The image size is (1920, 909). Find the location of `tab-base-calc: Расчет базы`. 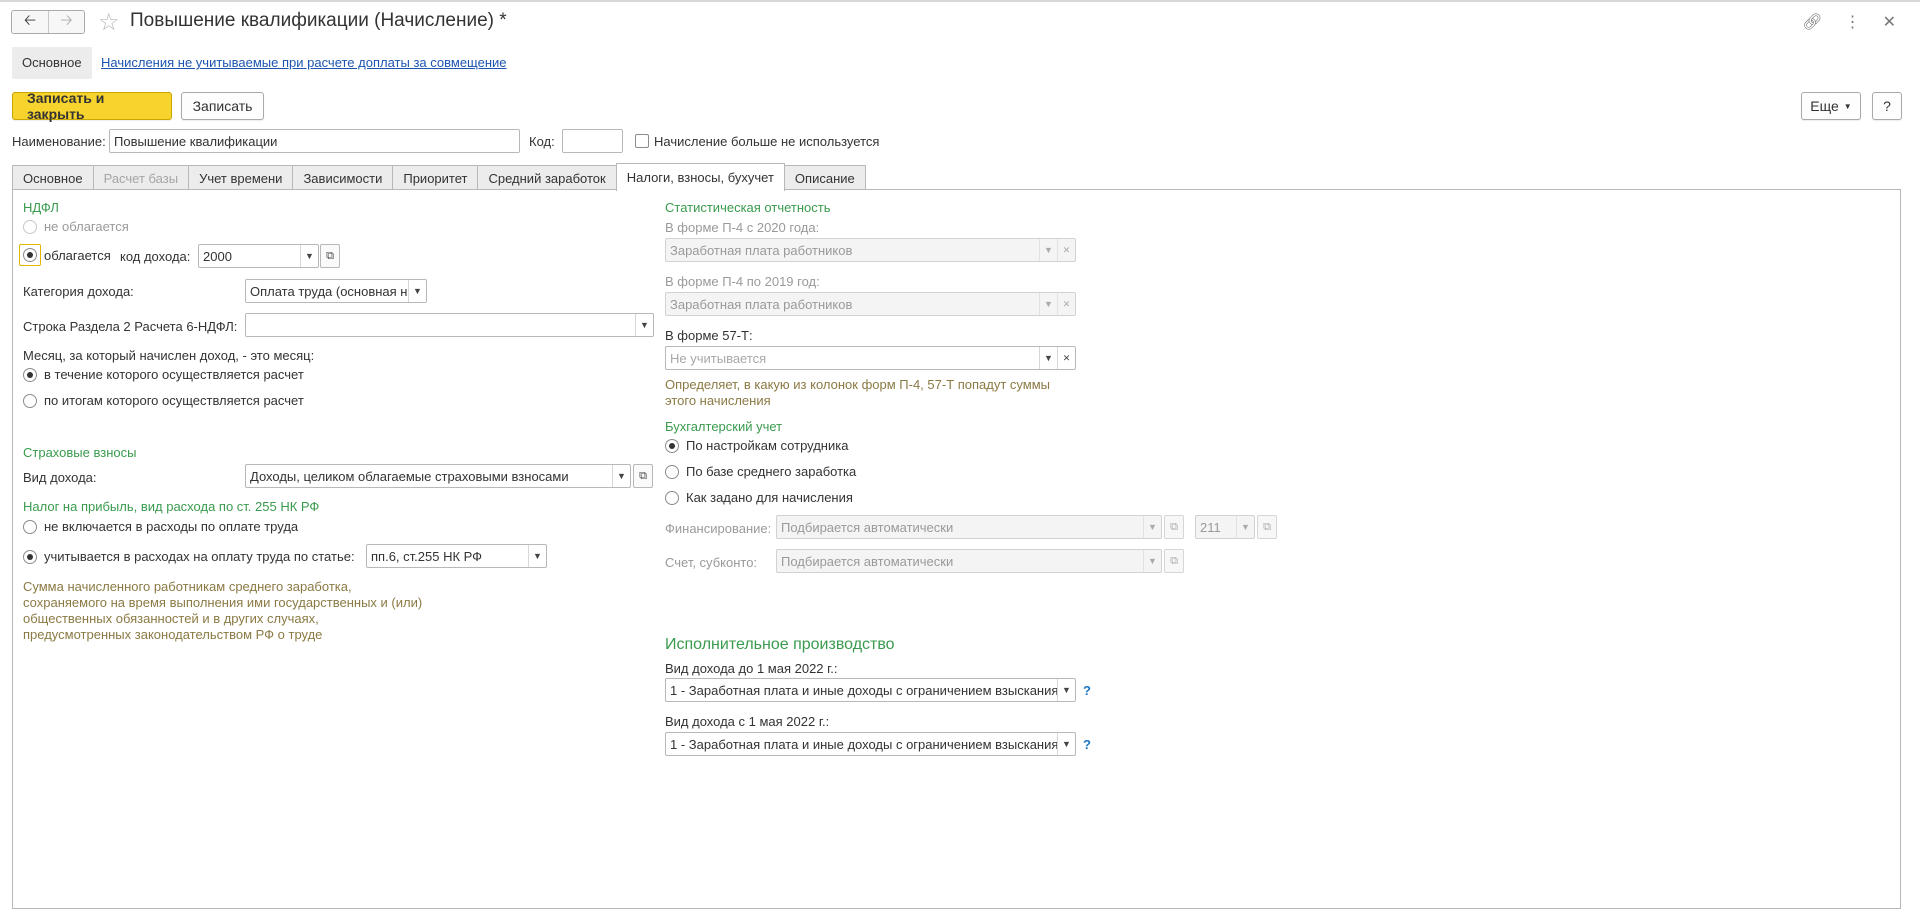

tab-base-calc: Расчет базы is located at coordinates (141, 178).